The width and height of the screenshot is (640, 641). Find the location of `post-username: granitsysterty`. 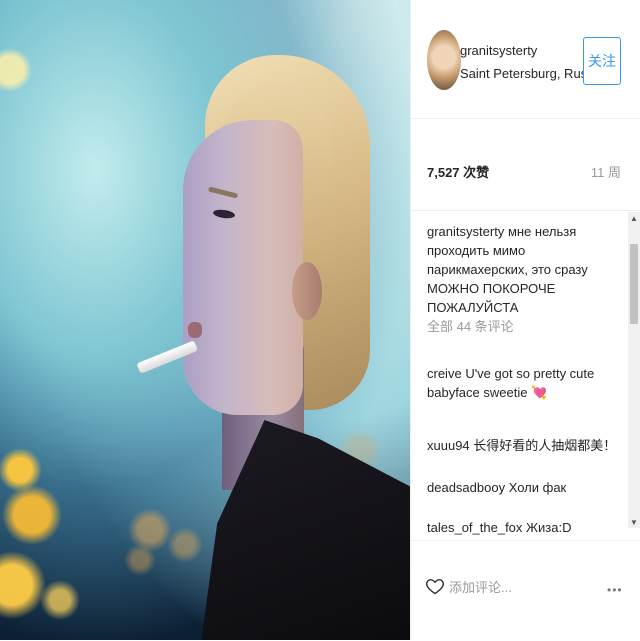

post-username: granitsysterty is located at coordinates (498, 50).